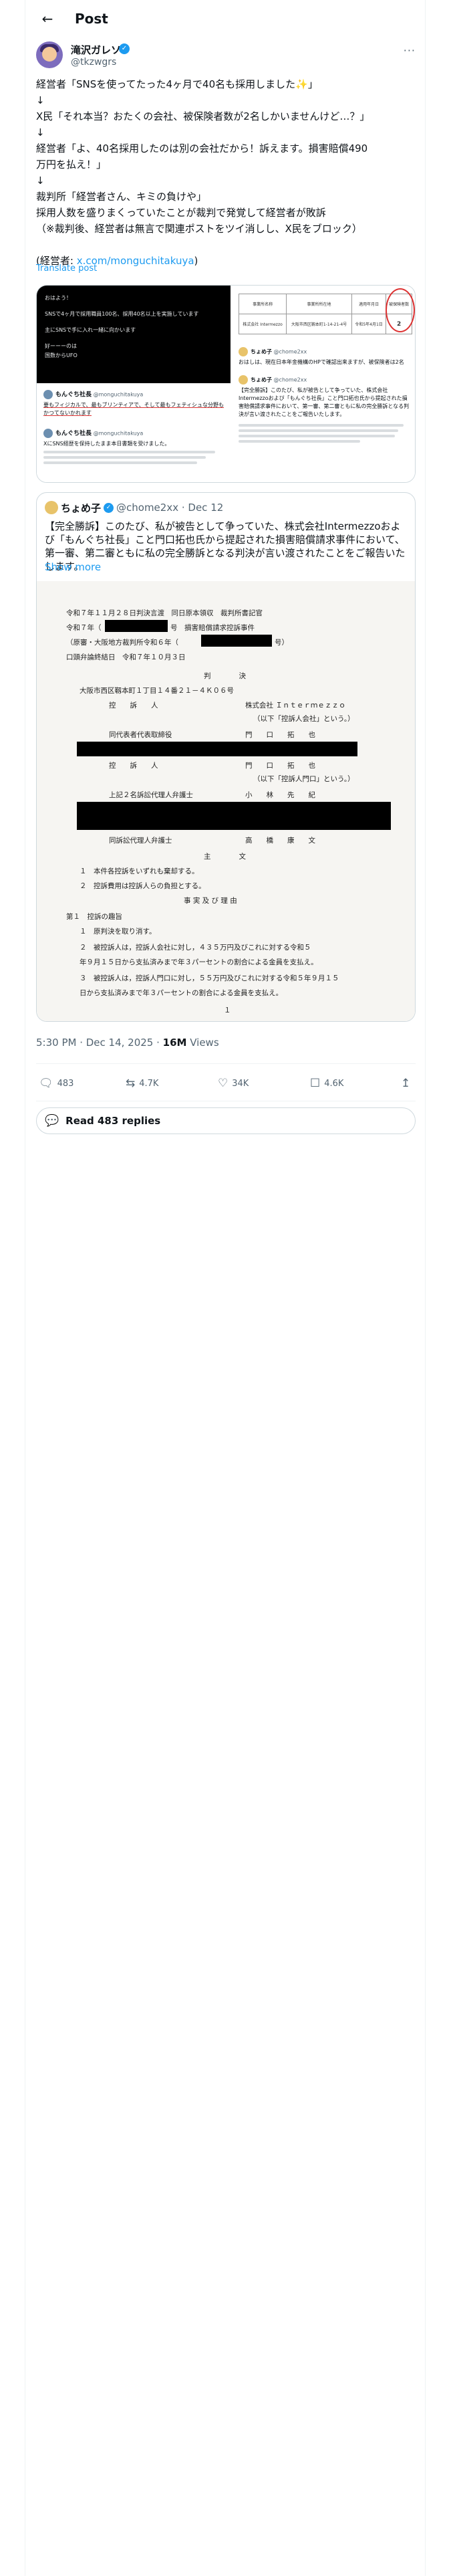 The height and width of the screenshot is (2576, 451). What do you see at coordinates (315, 1083) in the screenshot?
I see `bookmark-icon: ☐` at bounding box center [315, 1083].